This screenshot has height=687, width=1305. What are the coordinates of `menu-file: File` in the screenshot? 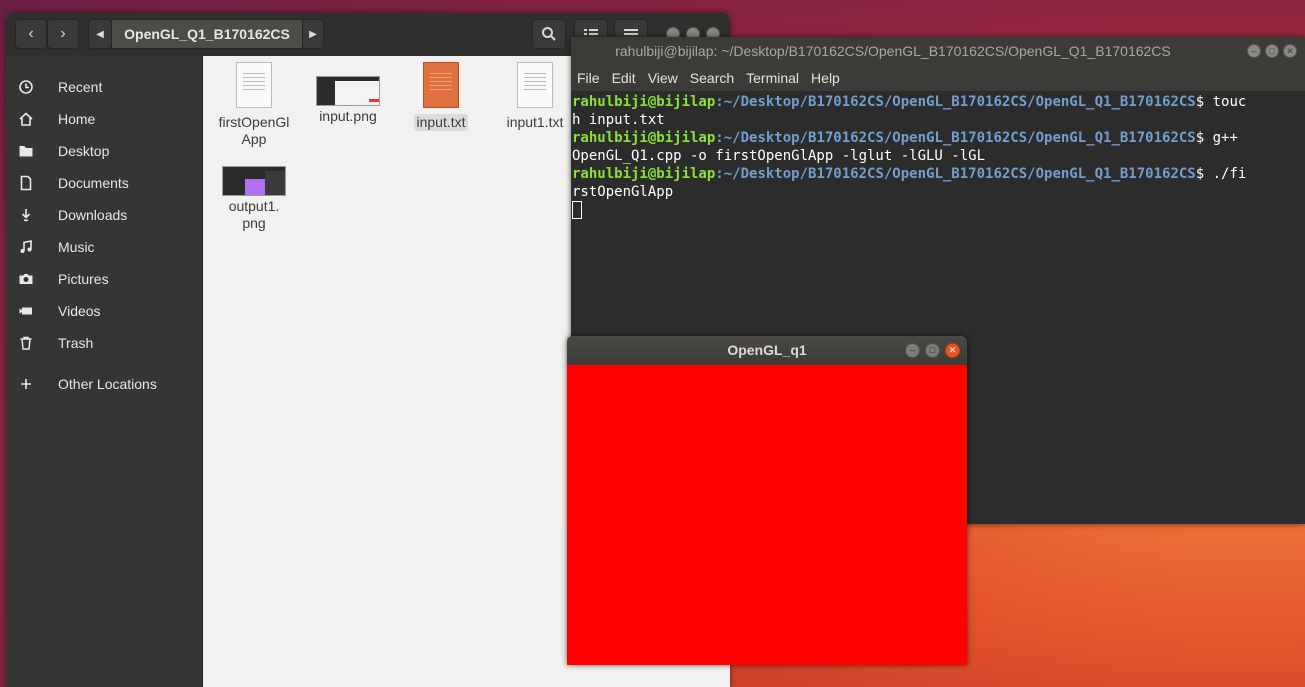 It's located at (588, 78).